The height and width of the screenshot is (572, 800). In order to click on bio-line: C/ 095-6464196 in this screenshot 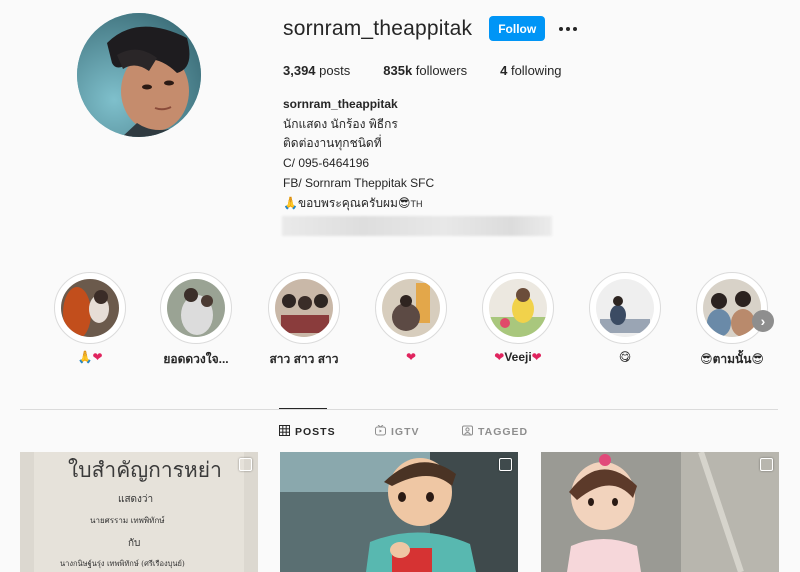, I will do `click(326, 163)`.